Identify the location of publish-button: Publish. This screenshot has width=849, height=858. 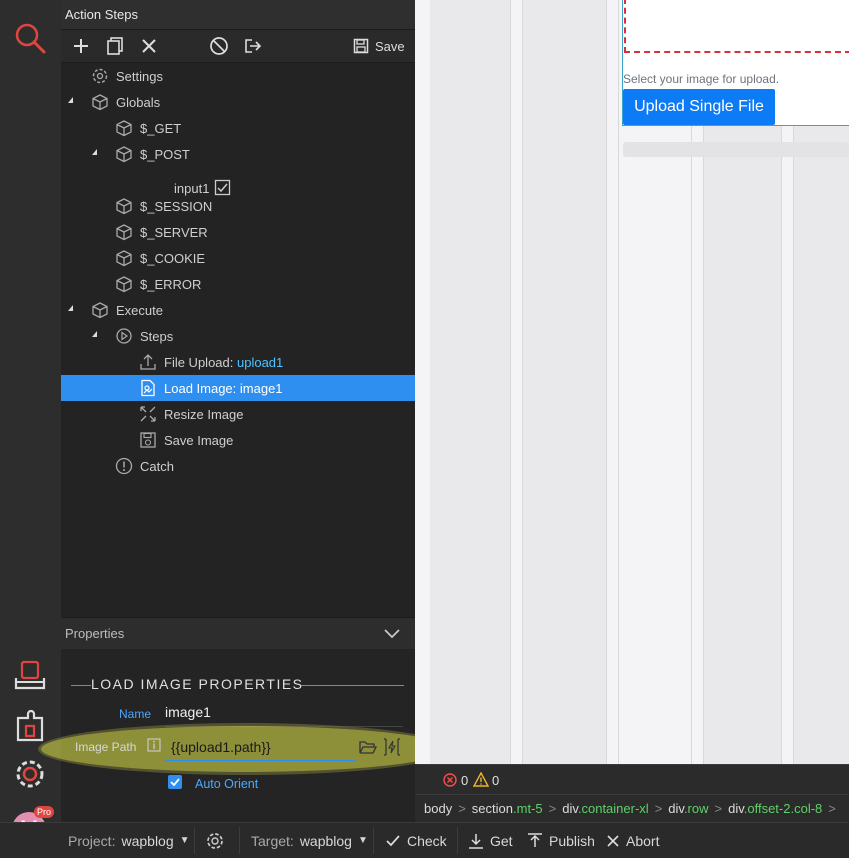
(561, 840).